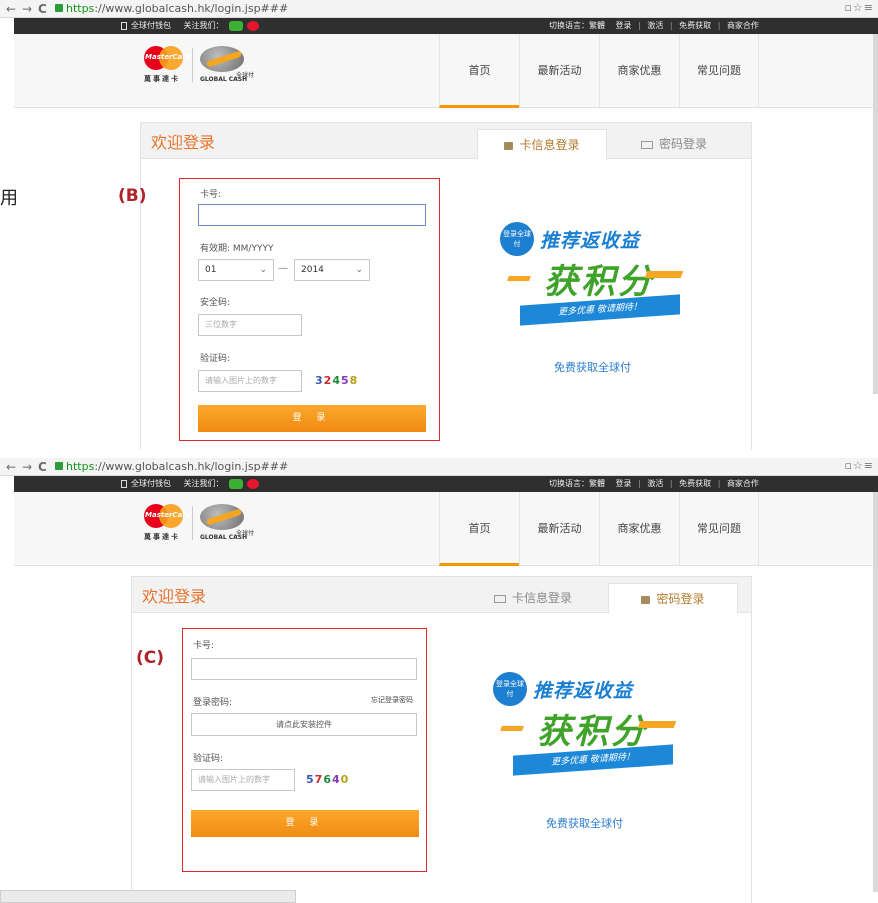  Describe the element at coordinates (336, 380) in the screenshot. I see `captcha-image: 32458` at that location.